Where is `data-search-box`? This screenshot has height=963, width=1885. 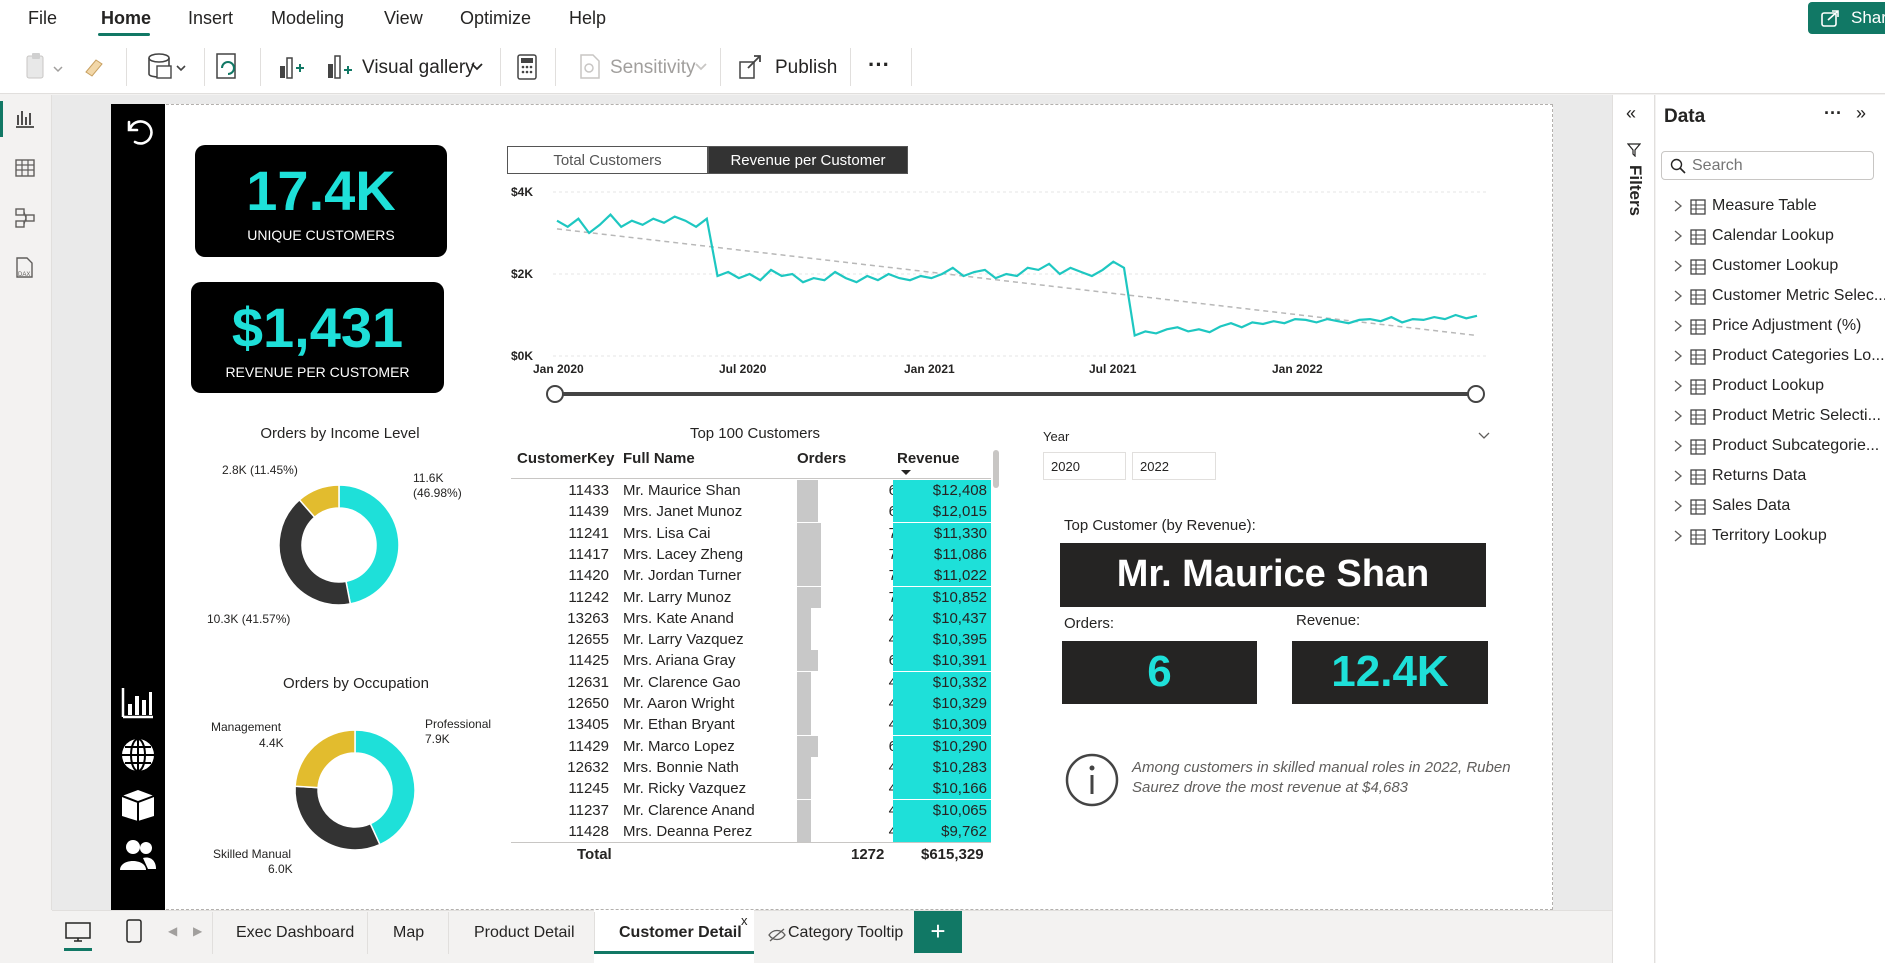 data-search-box is located at coordinates (1767, 165).